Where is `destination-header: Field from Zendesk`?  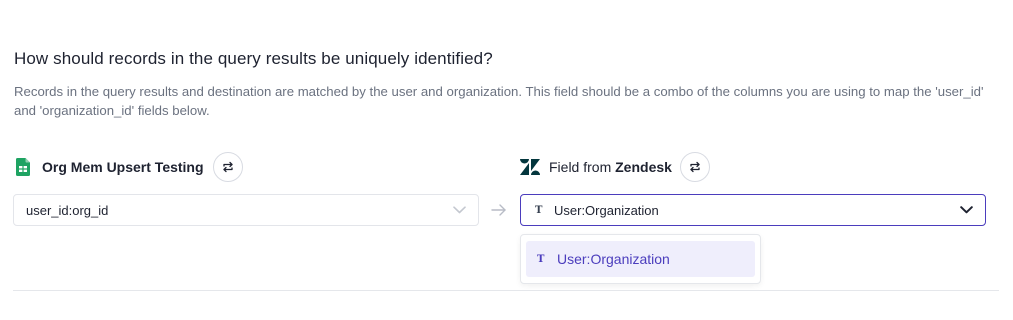 destination-header: Field from Zendesk is located at coordinates (615, 167).